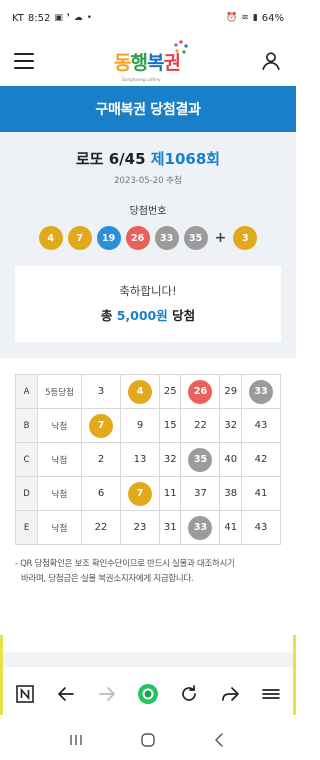 This screenshot has width=320, height=760. What do you see at coordinates (156, 62) in the screenshot?
I see `logo-char: 복` at bounding box center [156, 62].